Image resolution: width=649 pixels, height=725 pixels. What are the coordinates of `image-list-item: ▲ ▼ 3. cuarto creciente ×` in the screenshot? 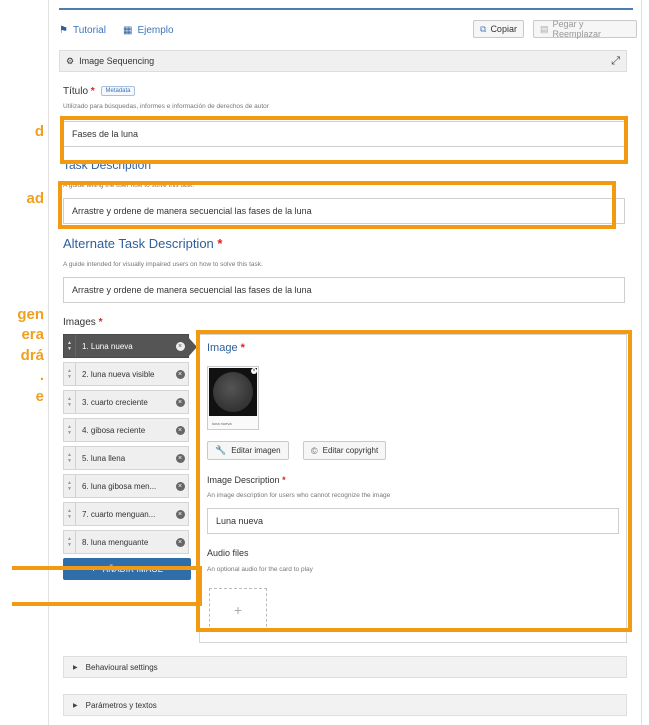 It's located at (126, 402).